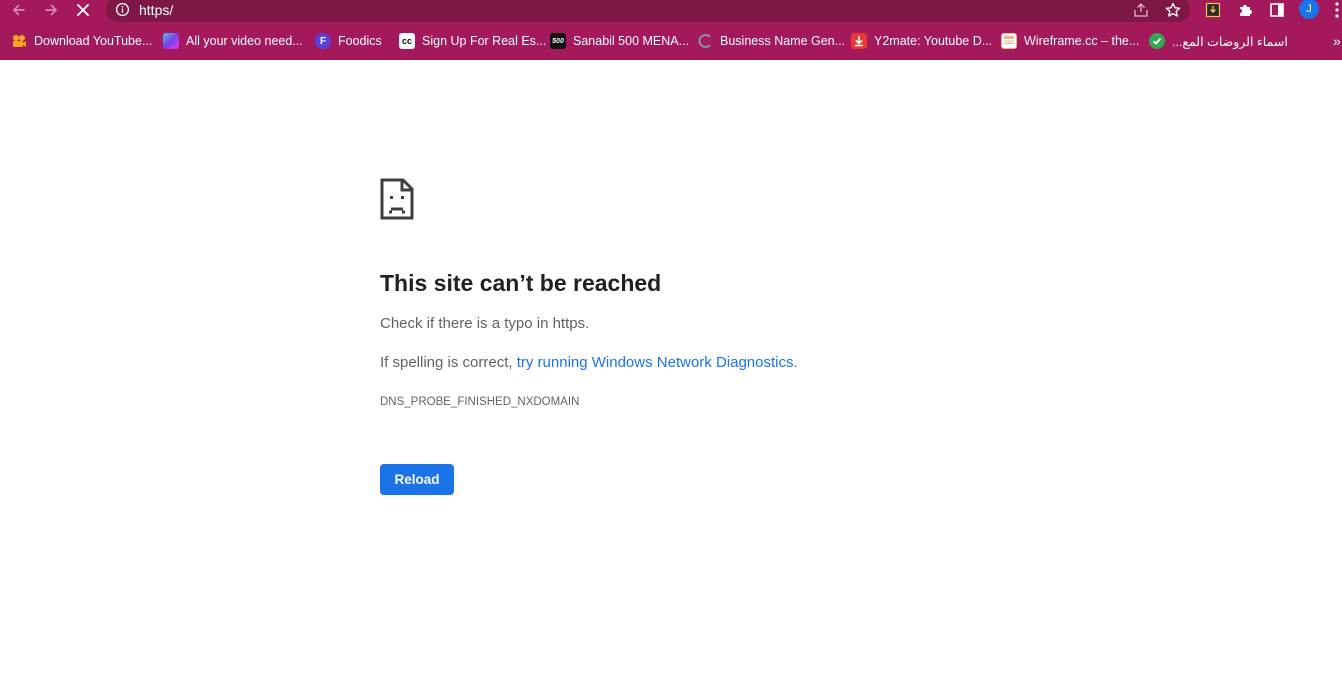  I want to click on 500-icon: 500, so click(558, 41).